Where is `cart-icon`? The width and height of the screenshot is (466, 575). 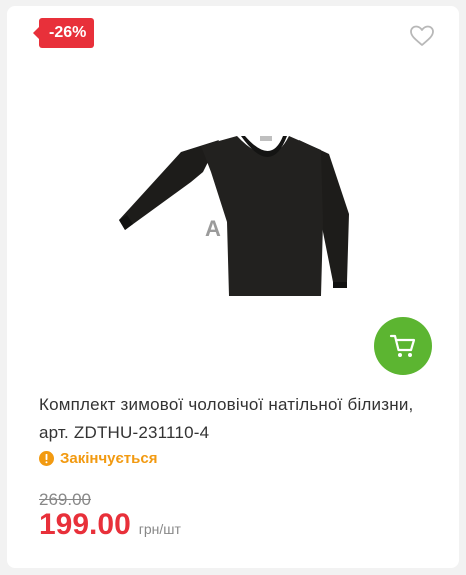 cart-icon is located at coordinates (402, 345).